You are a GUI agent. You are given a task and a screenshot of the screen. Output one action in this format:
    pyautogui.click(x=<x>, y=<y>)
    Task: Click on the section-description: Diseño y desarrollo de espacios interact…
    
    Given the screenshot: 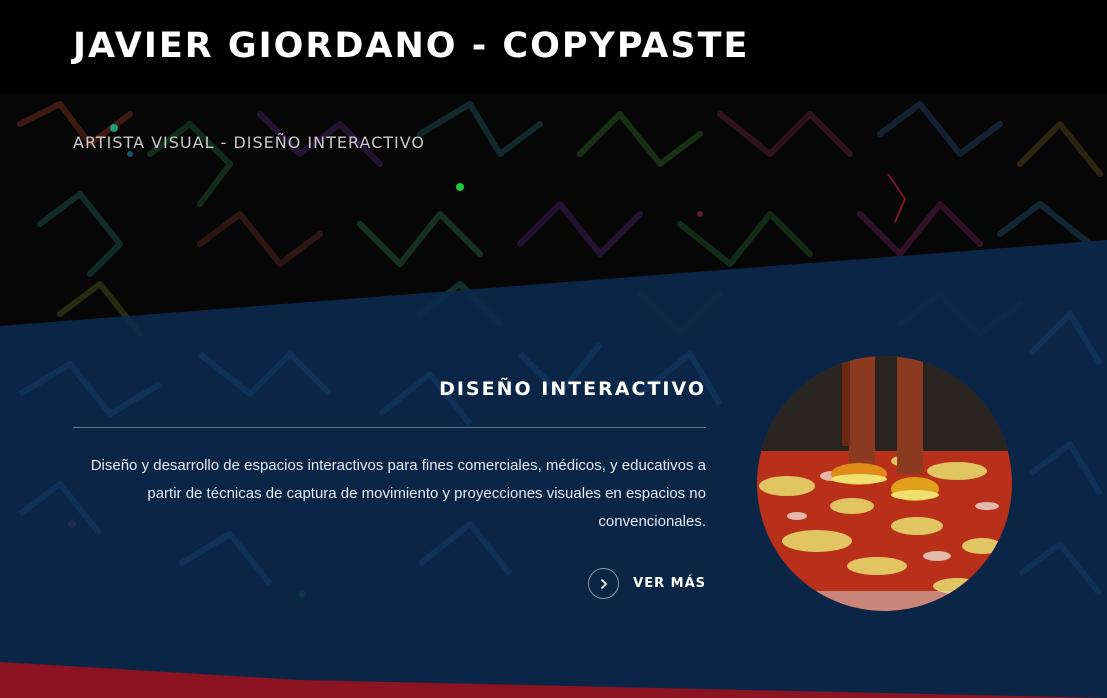 What is the action you would take?
    pyautogui.click(x=398, y=493)
    